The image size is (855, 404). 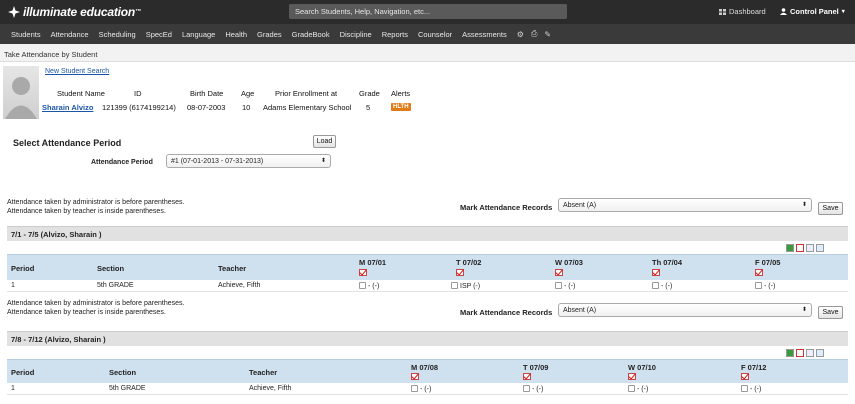 I want to click on dashboard-label: Dashboard, so click(x=747, y=11).